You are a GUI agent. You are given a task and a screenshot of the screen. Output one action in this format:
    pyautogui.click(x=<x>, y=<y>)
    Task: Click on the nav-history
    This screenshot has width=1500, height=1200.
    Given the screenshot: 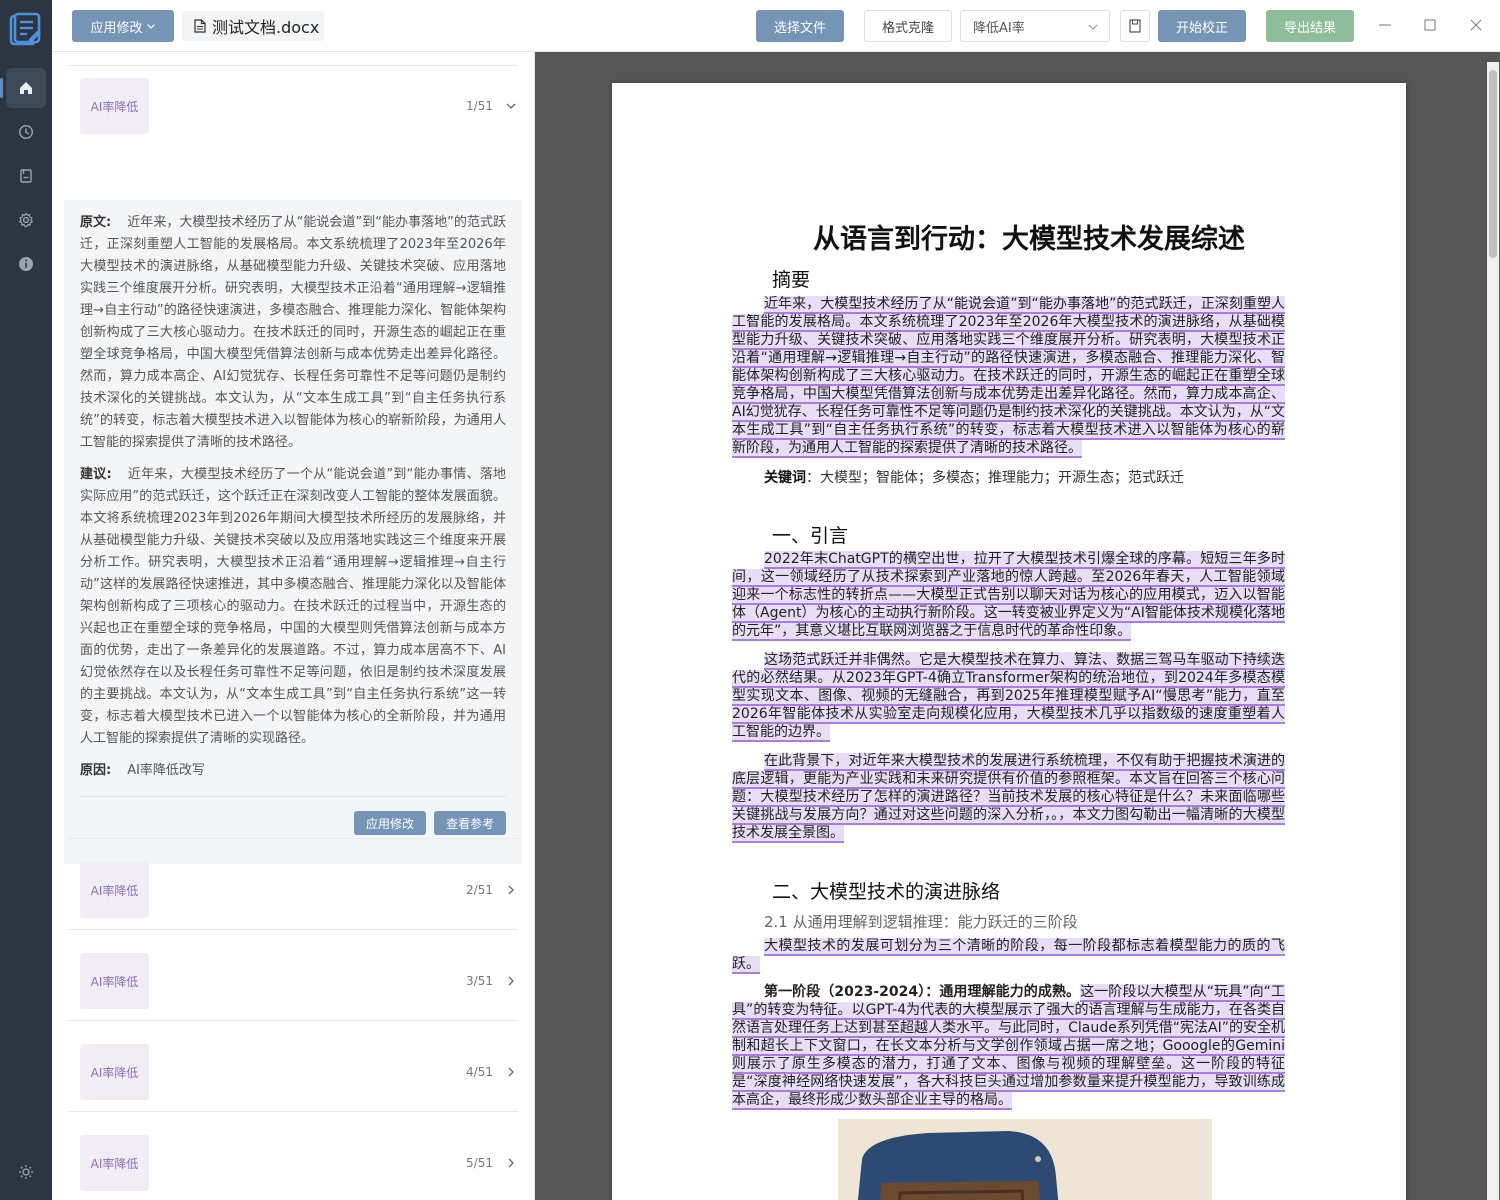 What is the action you would take?
    pyautogui.click(x=26, y=132)
    